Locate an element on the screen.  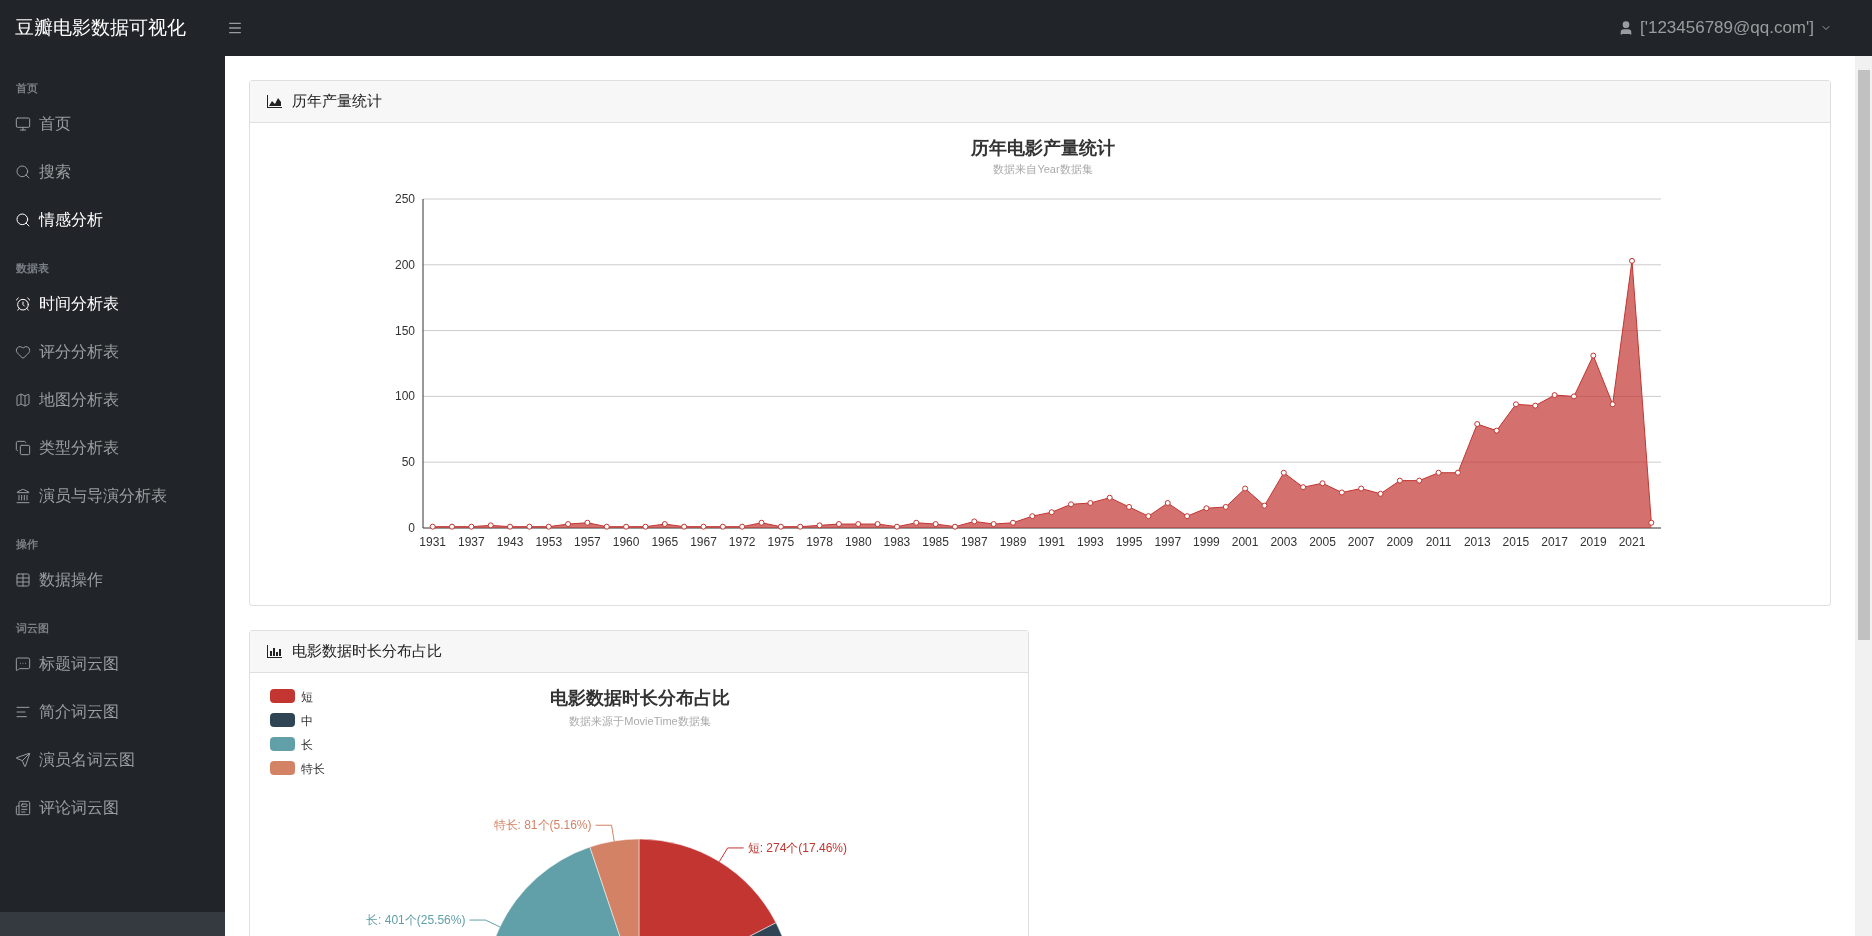
y-axis-label: 50 is located at coordinates (408, 462).